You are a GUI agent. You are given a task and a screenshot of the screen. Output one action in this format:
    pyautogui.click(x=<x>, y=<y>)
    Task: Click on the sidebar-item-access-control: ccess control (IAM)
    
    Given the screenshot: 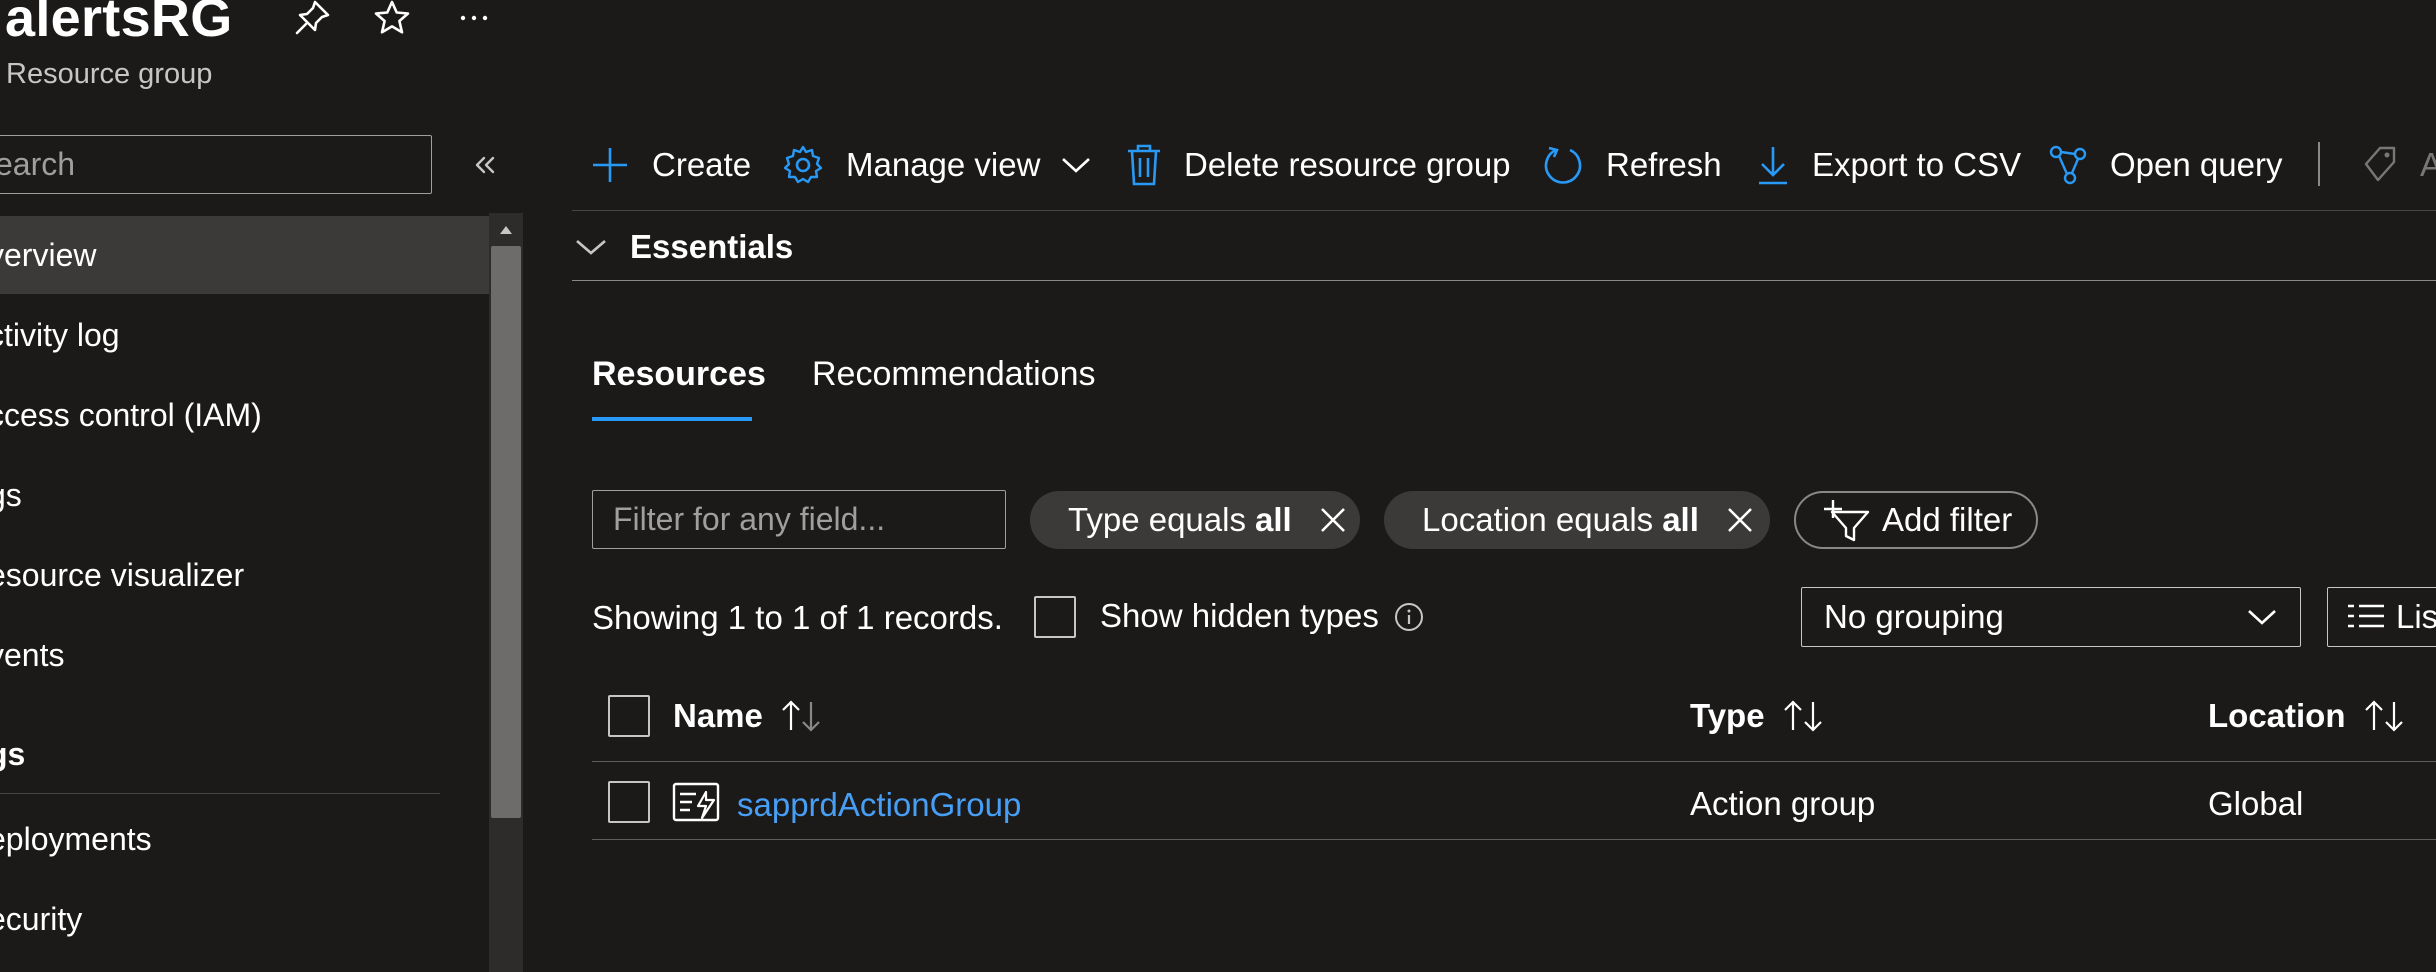 What is the action you would take?
    pyautogui.click(x=245, y=415)
    